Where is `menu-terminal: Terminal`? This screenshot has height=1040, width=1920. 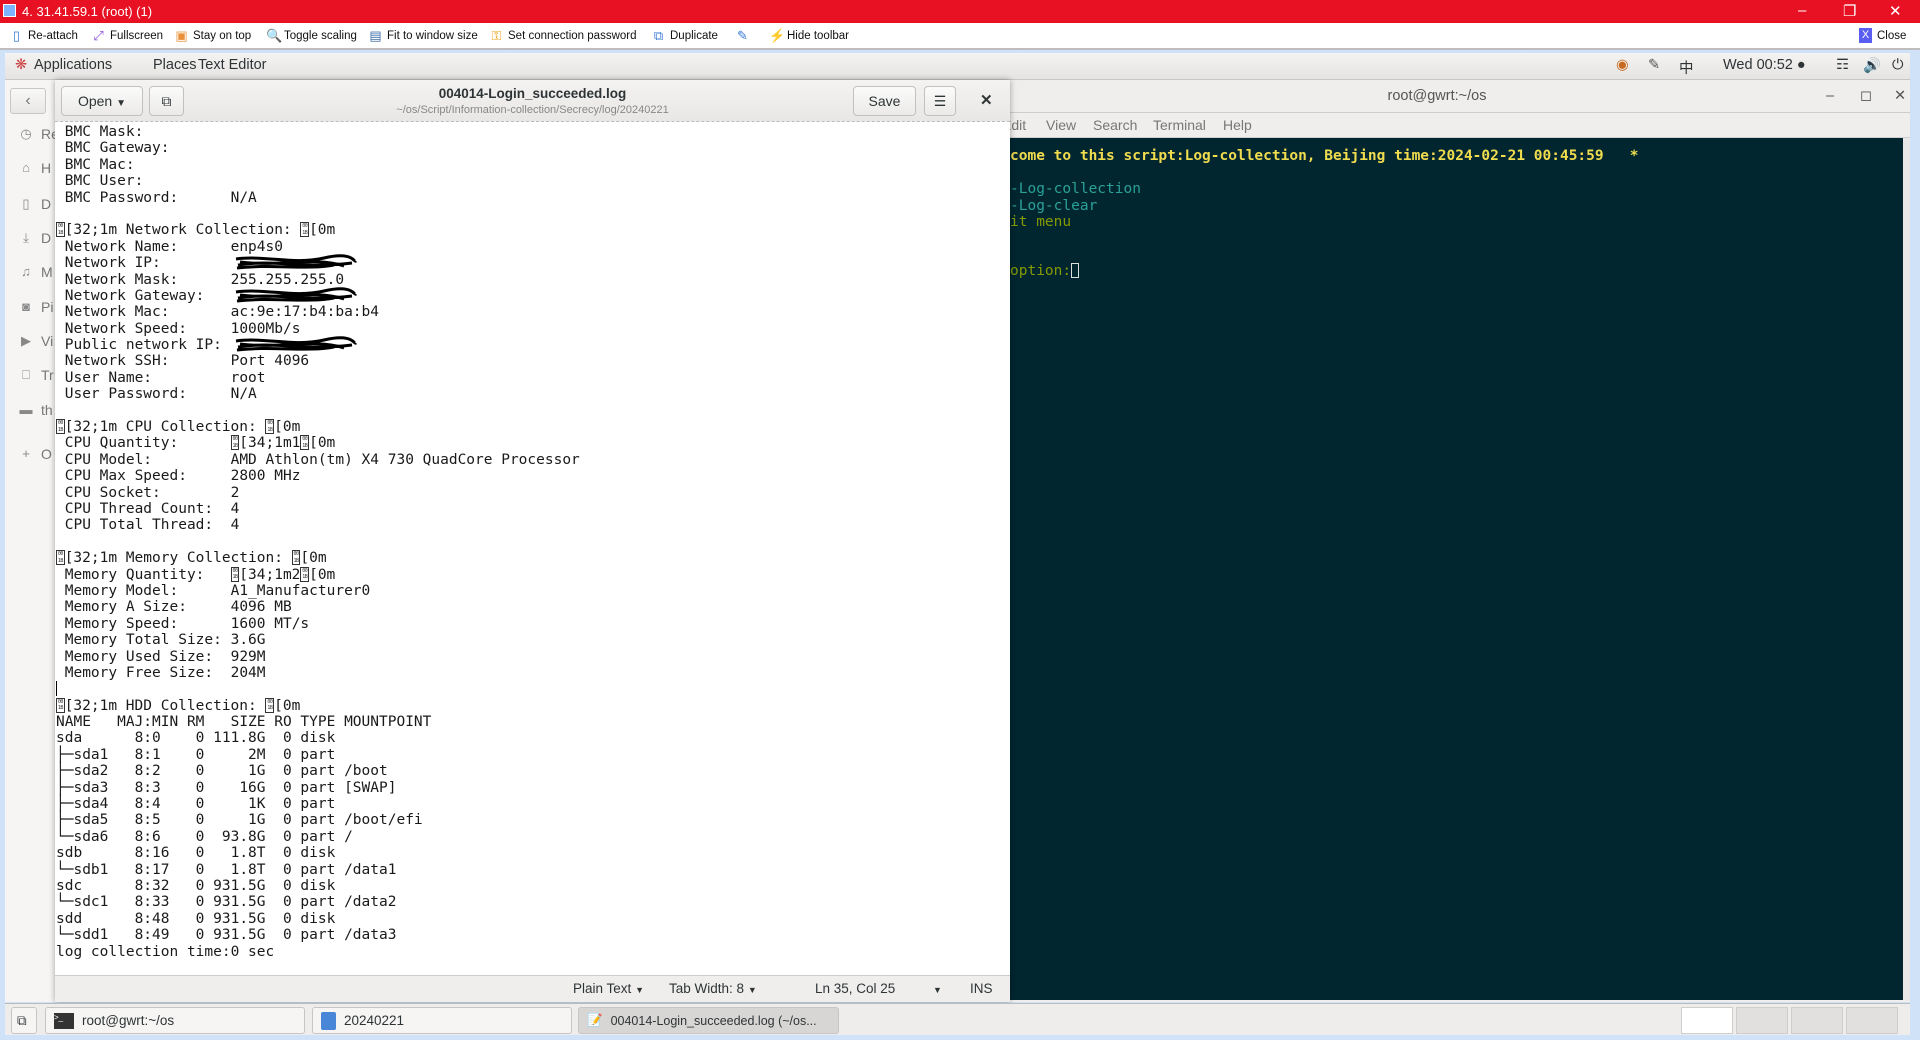
menu-terminal: Terminal is located at coordinates (1179, 125).